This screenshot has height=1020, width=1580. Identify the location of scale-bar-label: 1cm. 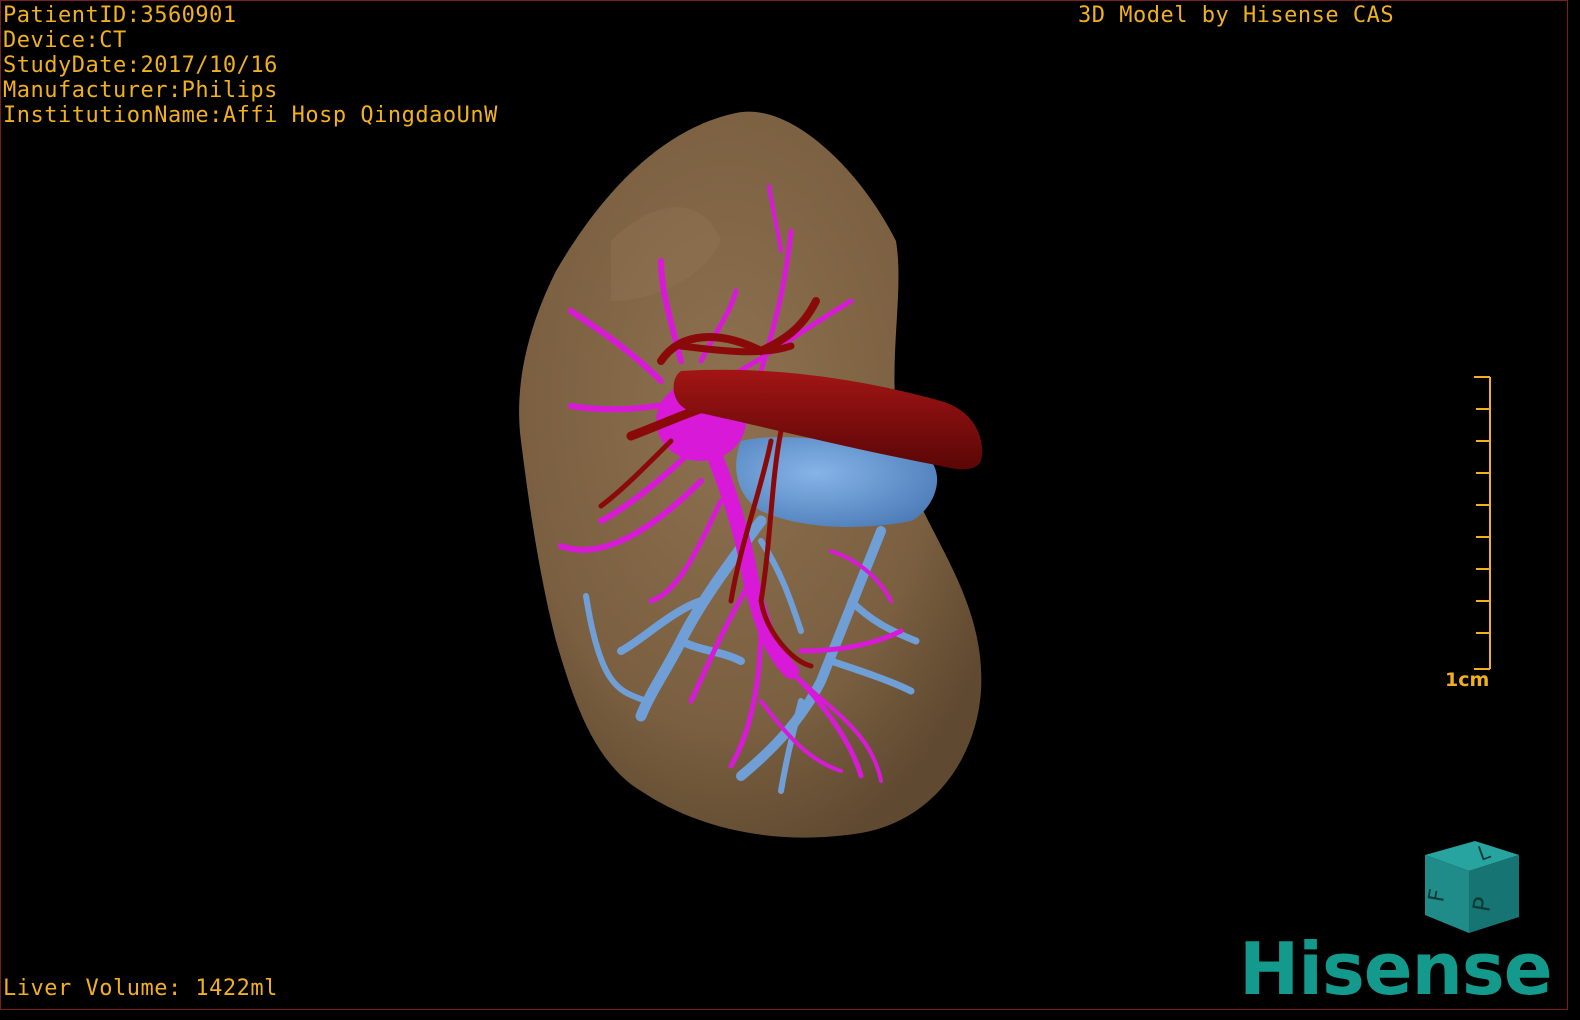
(1467, 680).